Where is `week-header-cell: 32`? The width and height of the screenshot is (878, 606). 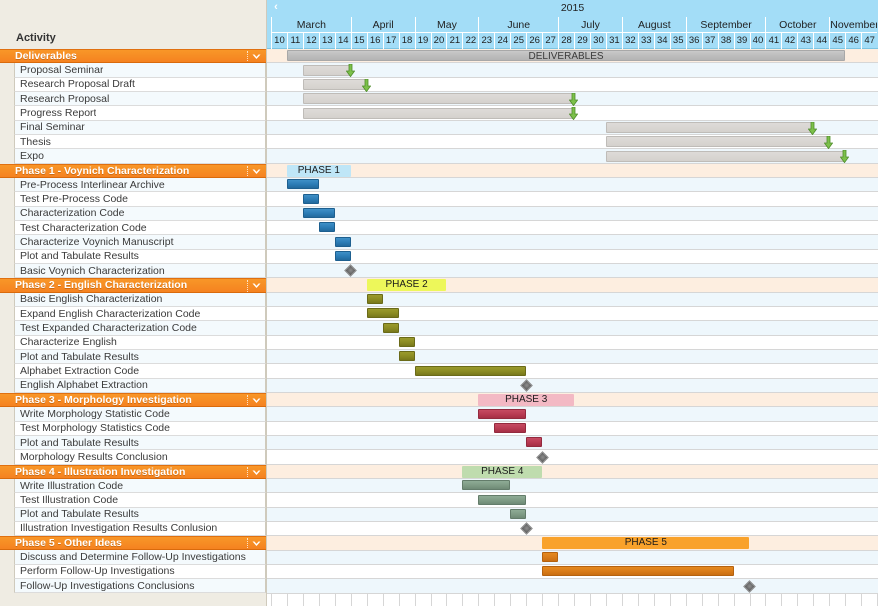 week-header-cell: 32 is located at coordinates (629, 41).